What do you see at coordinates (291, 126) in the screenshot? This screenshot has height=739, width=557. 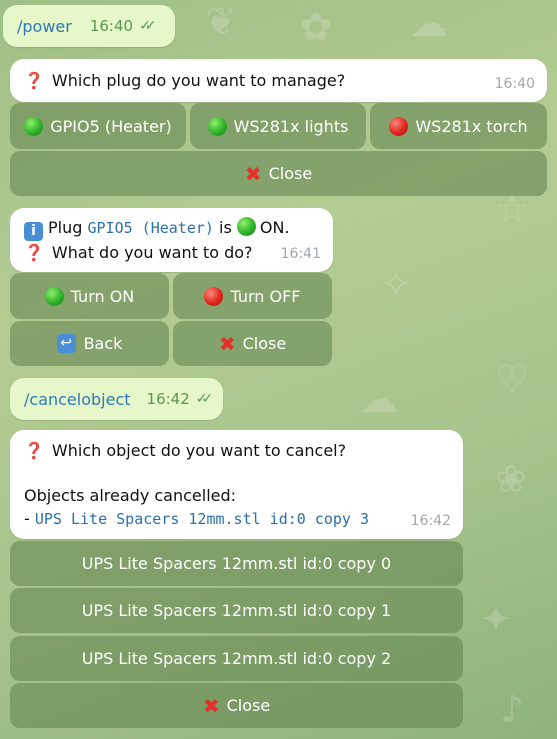 I see `button-label: WS281x lights` at bounding box center [291, 126].